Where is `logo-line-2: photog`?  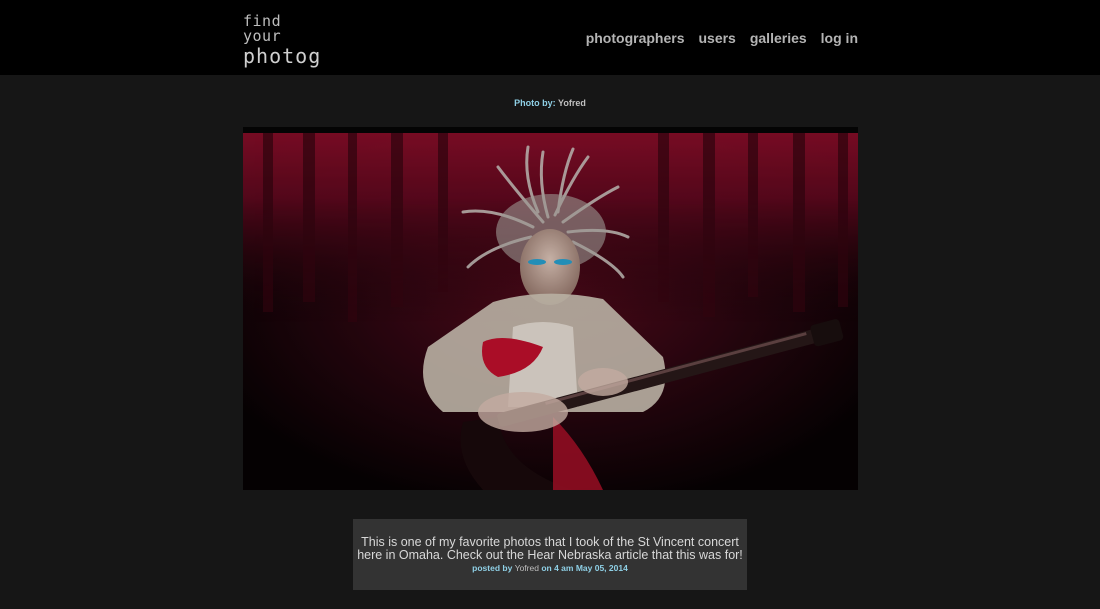 logo-line-2: photog is located at coordinates (282, 56).